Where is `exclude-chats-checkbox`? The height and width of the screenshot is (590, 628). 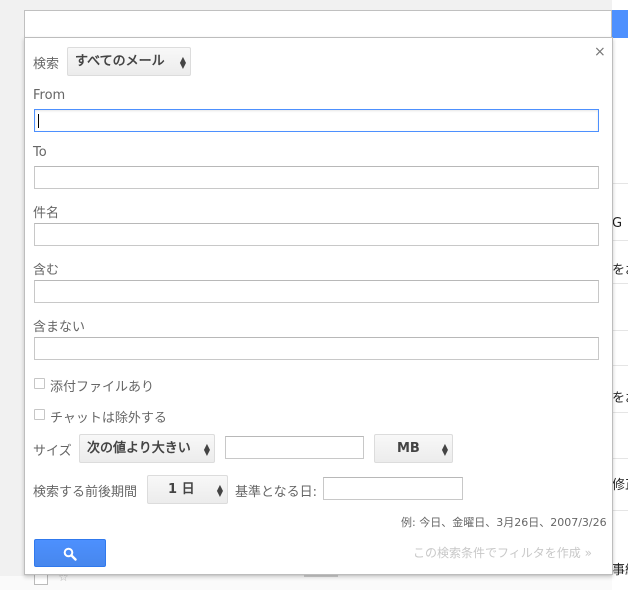
exclude-chats-checkbox is located at coordinates (39, 414).